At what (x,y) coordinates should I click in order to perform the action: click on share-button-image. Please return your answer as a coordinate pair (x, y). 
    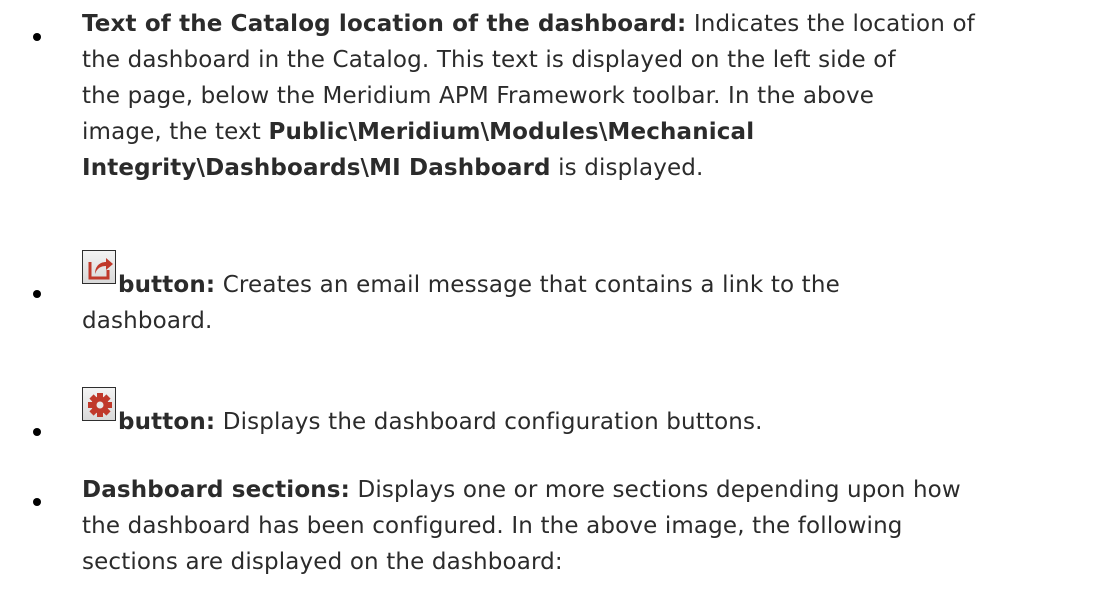
    Looking at the image, I should click on (99, 267).